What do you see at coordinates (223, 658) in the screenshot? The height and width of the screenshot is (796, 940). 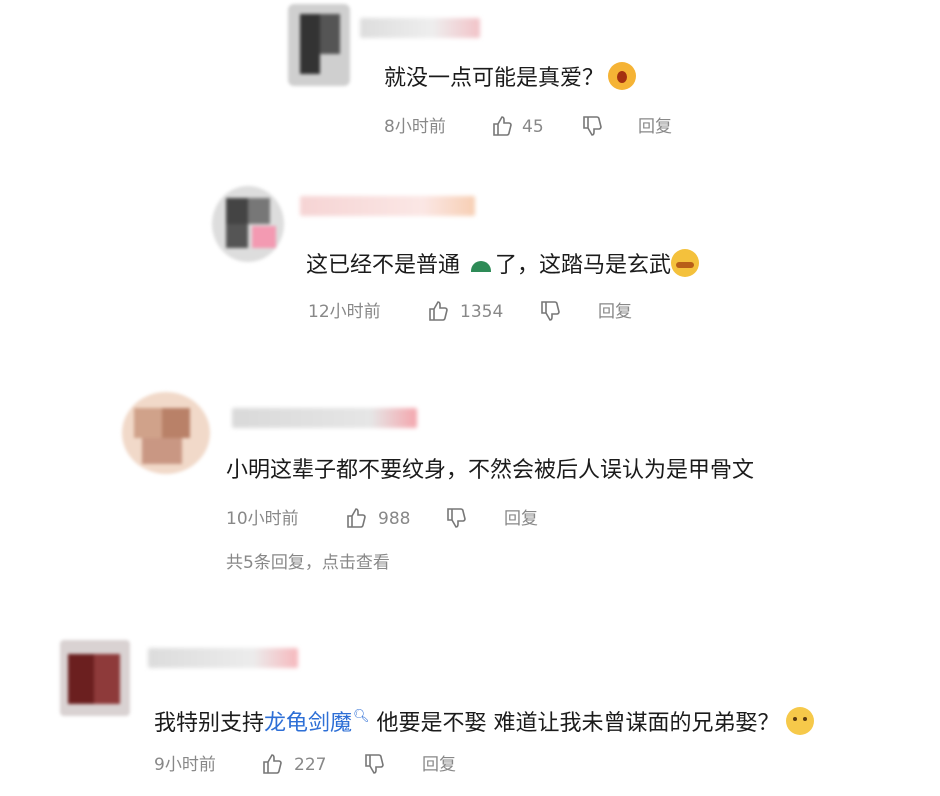 I see `username-blurred` at bounding box center [223, 658].